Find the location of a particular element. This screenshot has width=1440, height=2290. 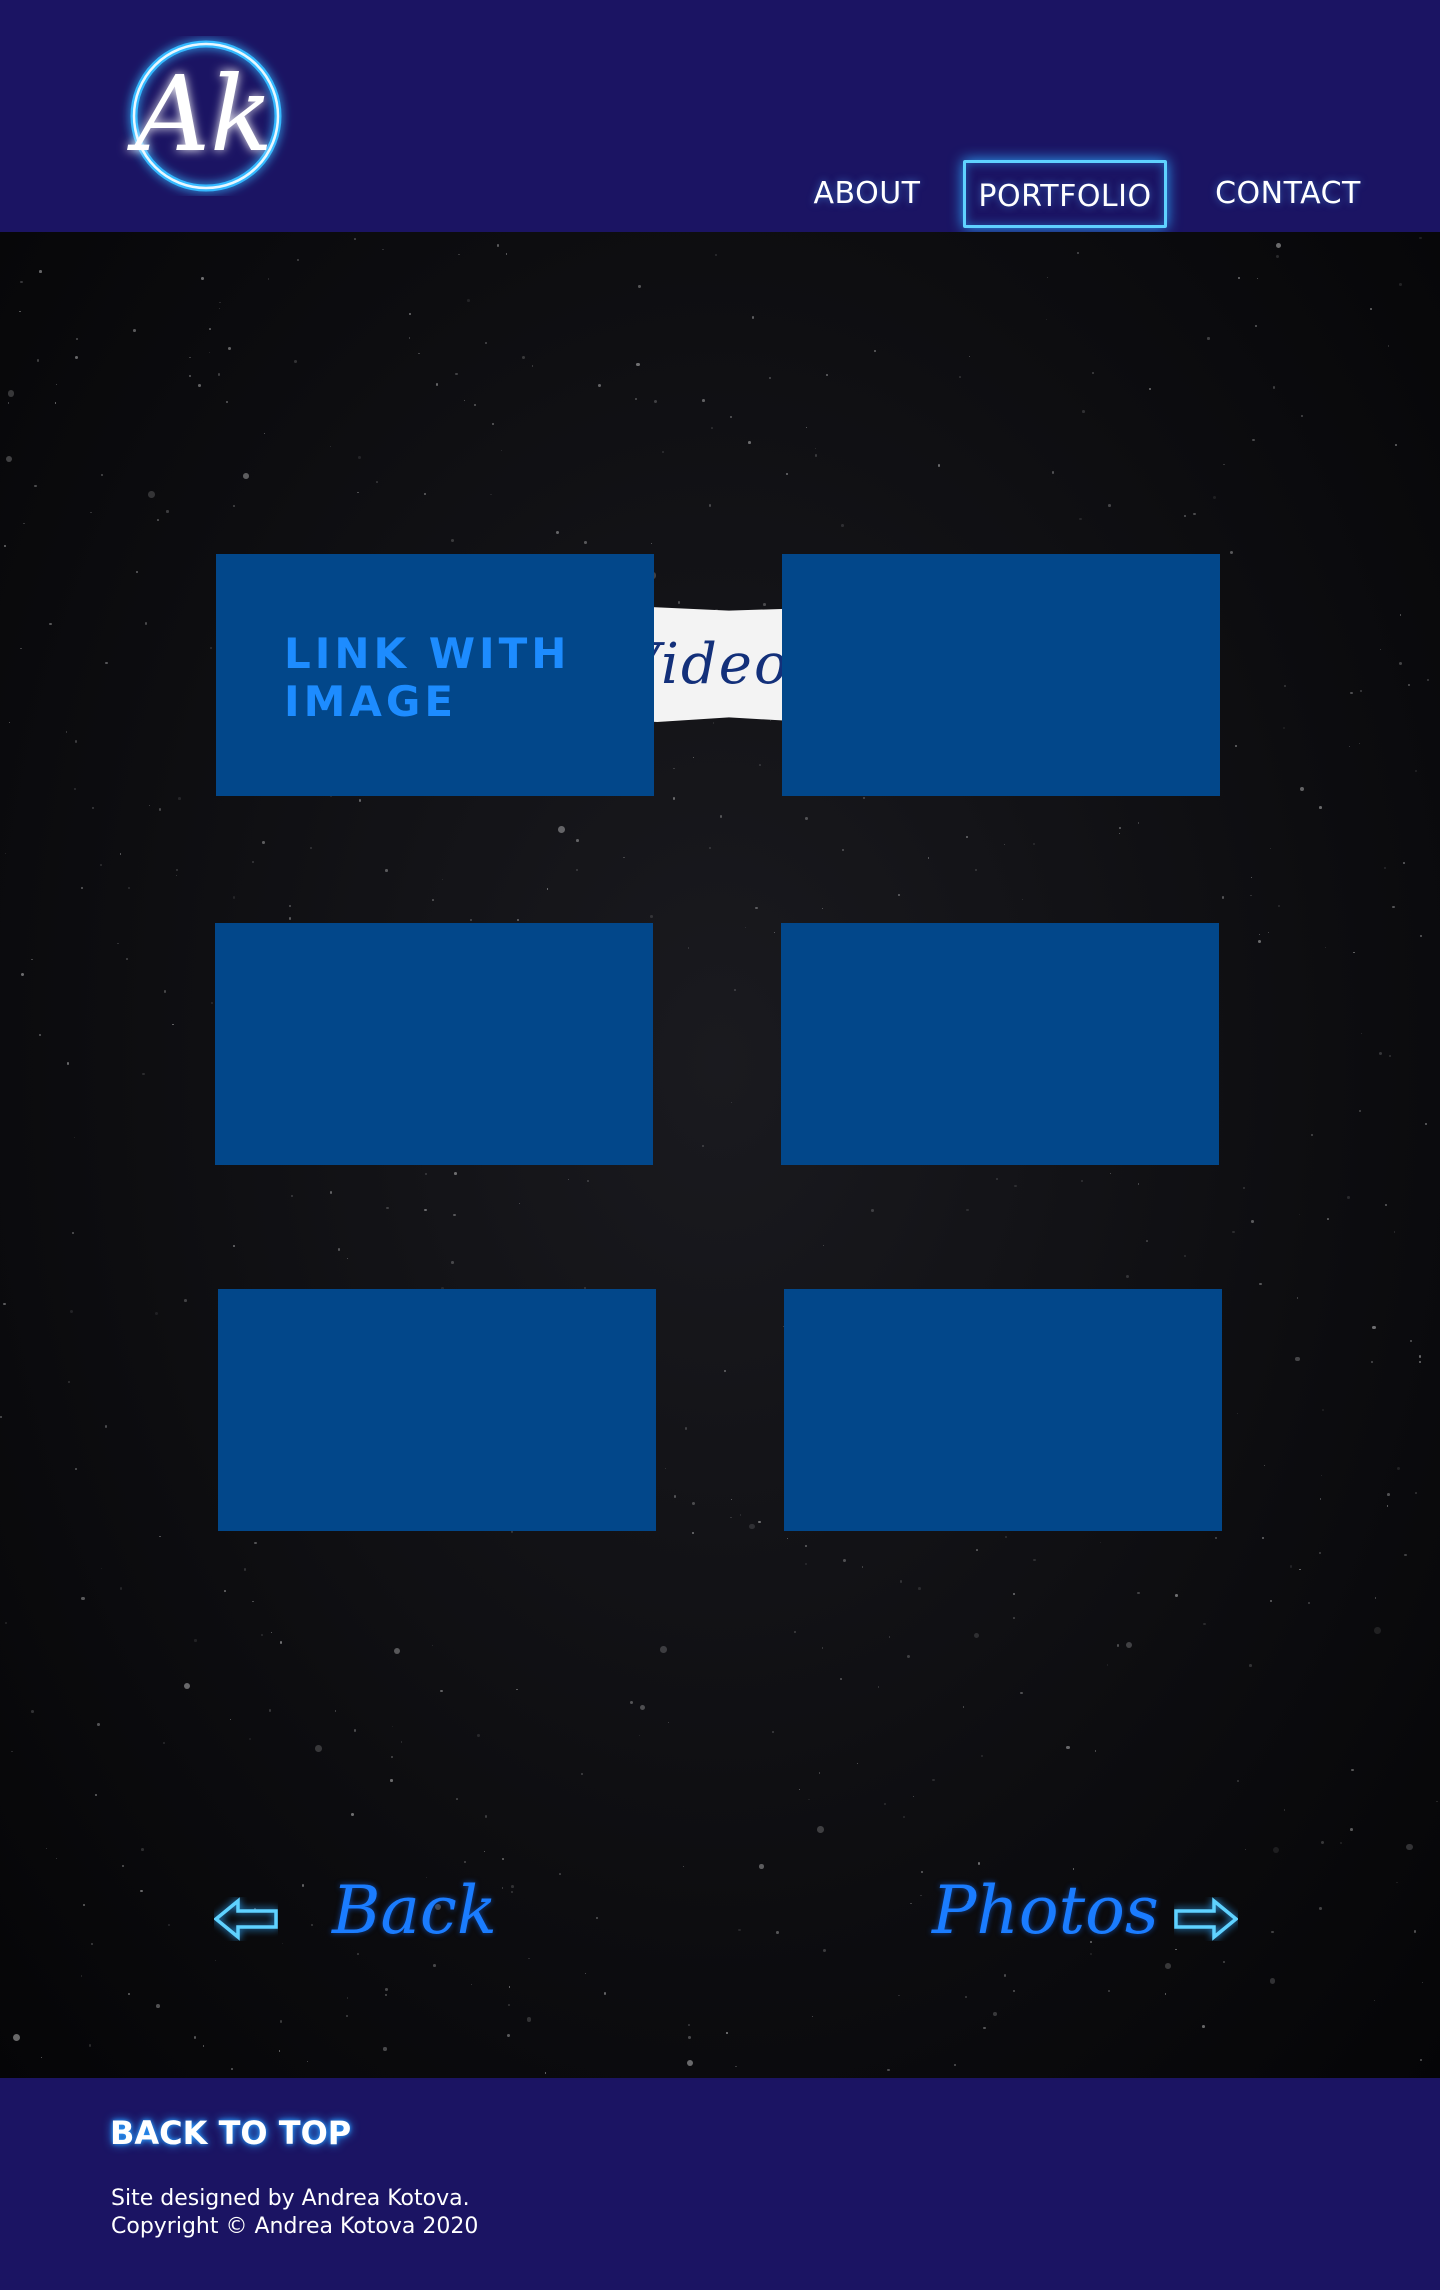

nav-portfolio: PORTFOLIO is located at coordinates (1065, 194).